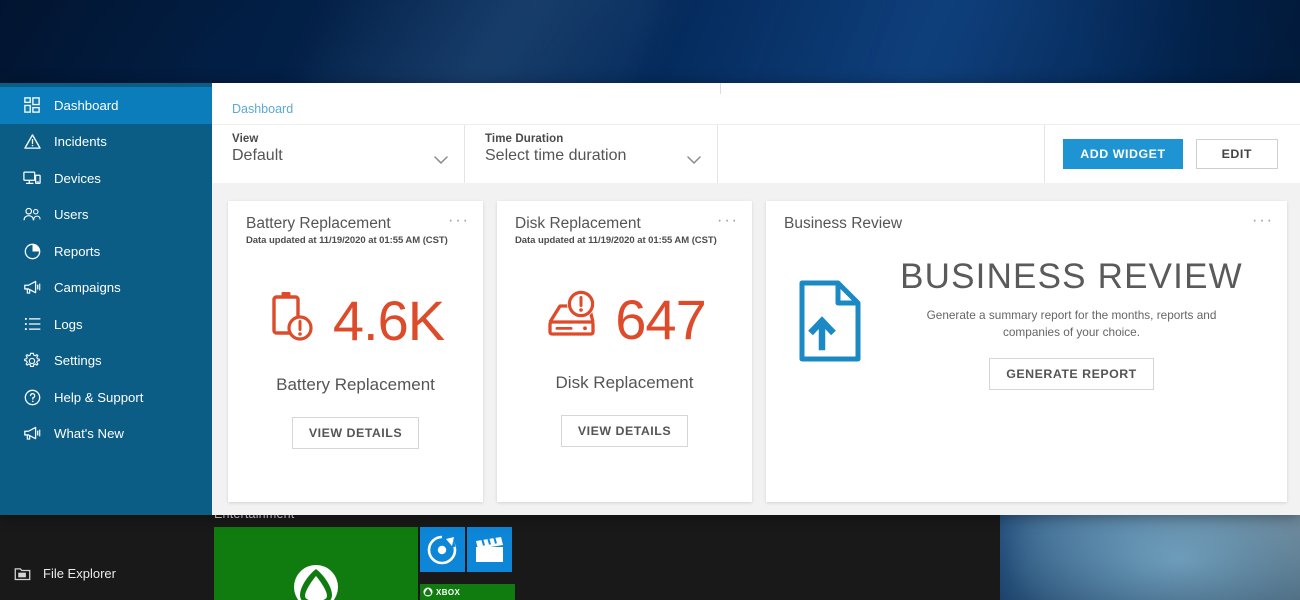  I want to click on business-review-heading: BUSINESS REVIEW, so click(1071, 276).